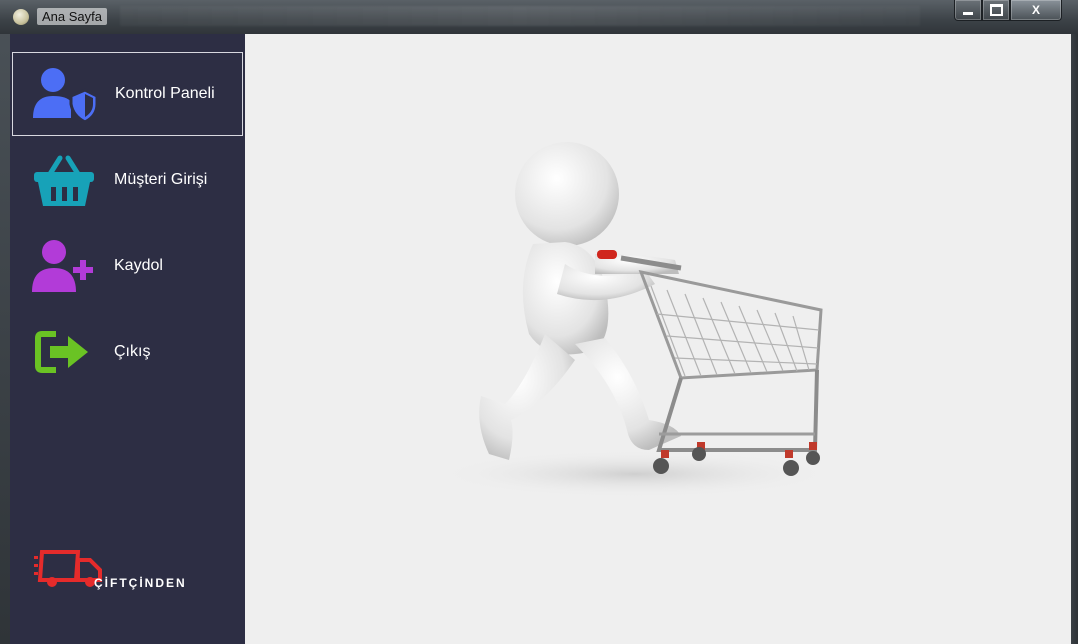 The height and width of the screenshot is (644, 1078). What do you see at coordinates (520, 16) in the screenshot?
I see `titlebar-glass` at bounding box center [520, 16].